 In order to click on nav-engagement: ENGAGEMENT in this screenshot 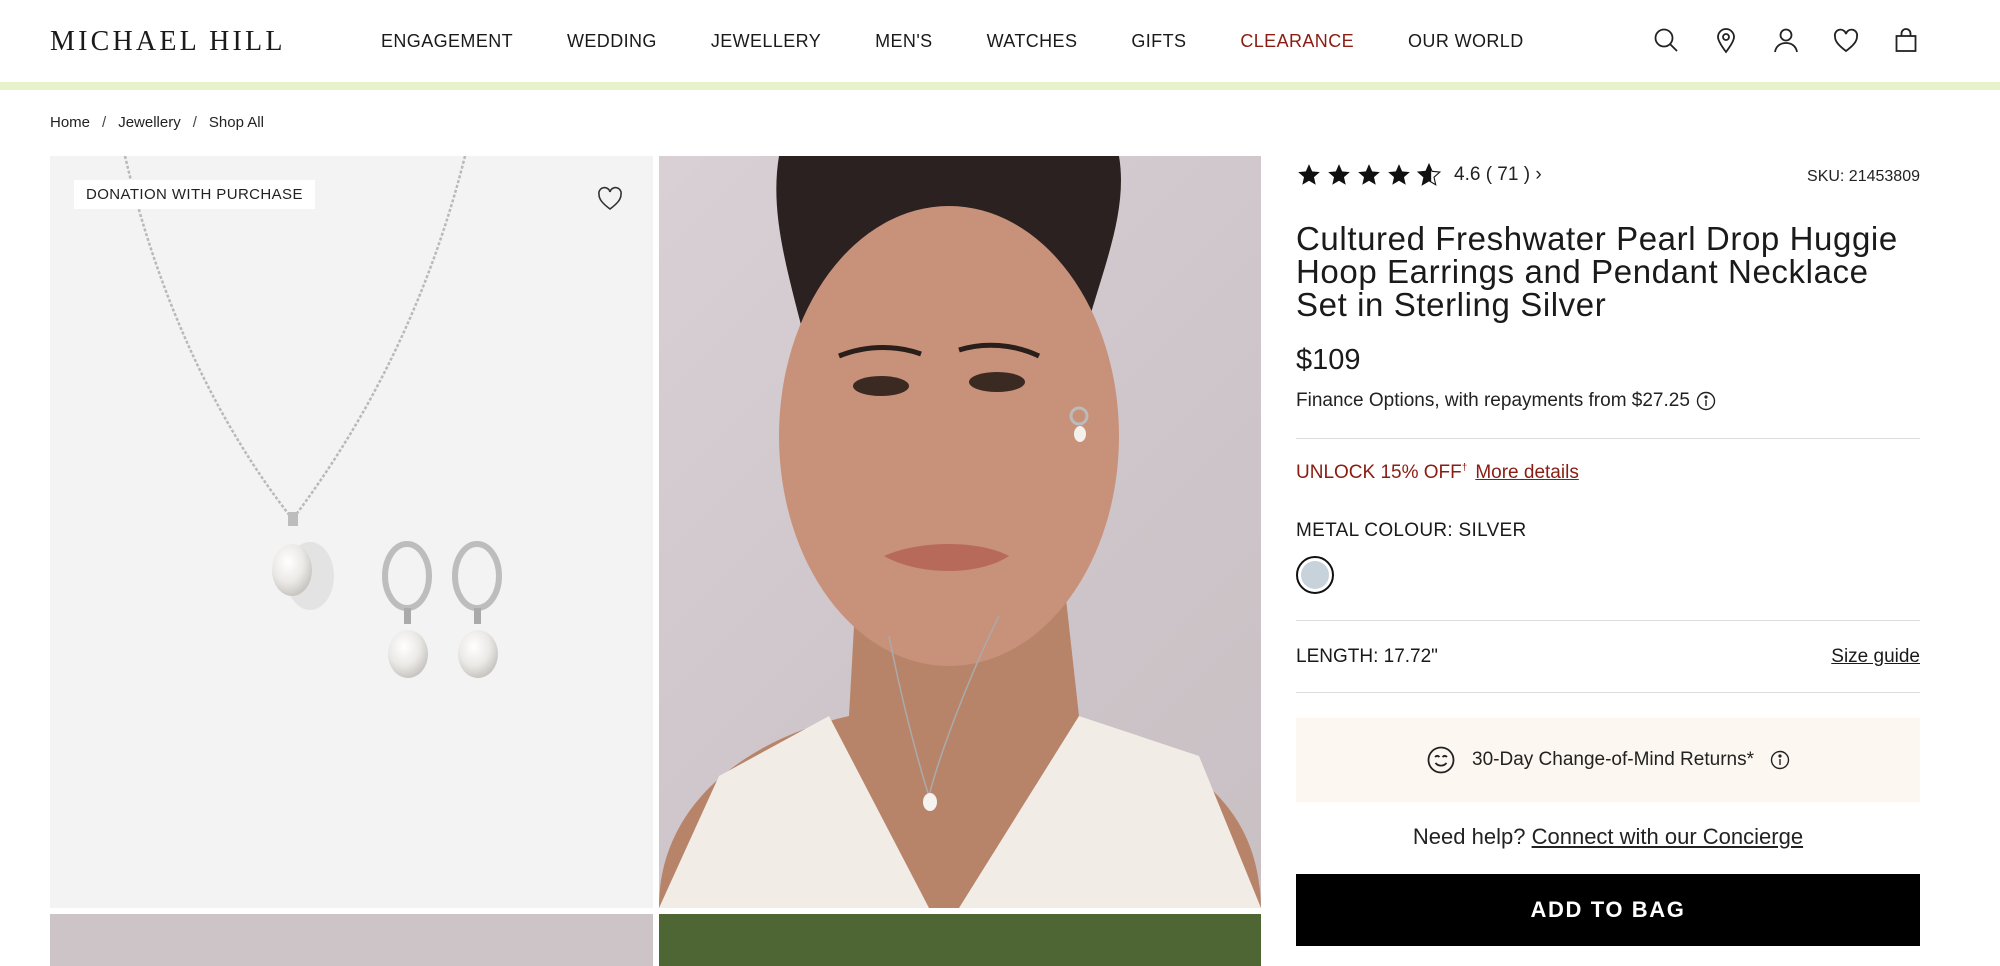, I will do `click(447, 41)`.